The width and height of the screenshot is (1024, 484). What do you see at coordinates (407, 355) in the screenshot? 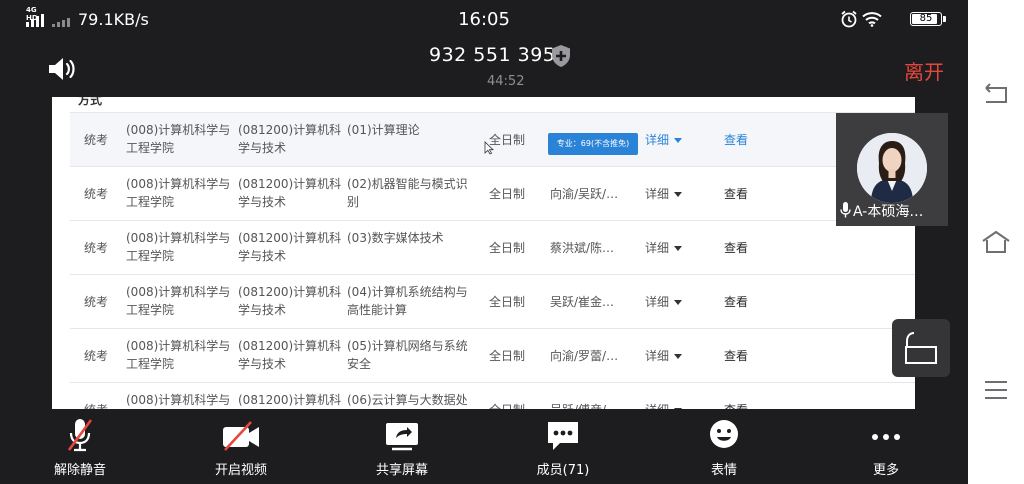
I see `research-direction: (05)计算机网络与系统安全` at bounding box center [407, 355].